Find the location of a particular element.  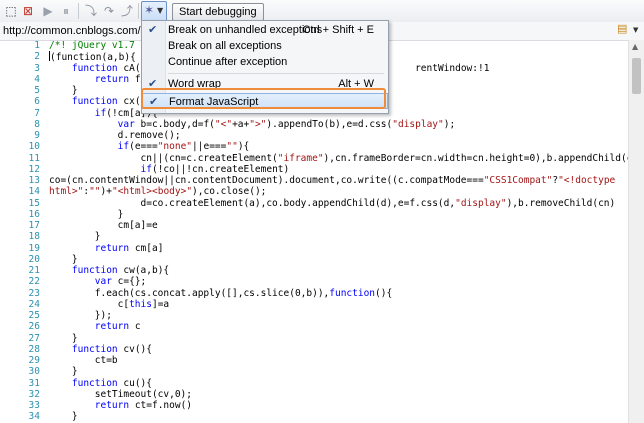

menu-item-continue-after: Continue after exception is located at coordinates (265, 62).